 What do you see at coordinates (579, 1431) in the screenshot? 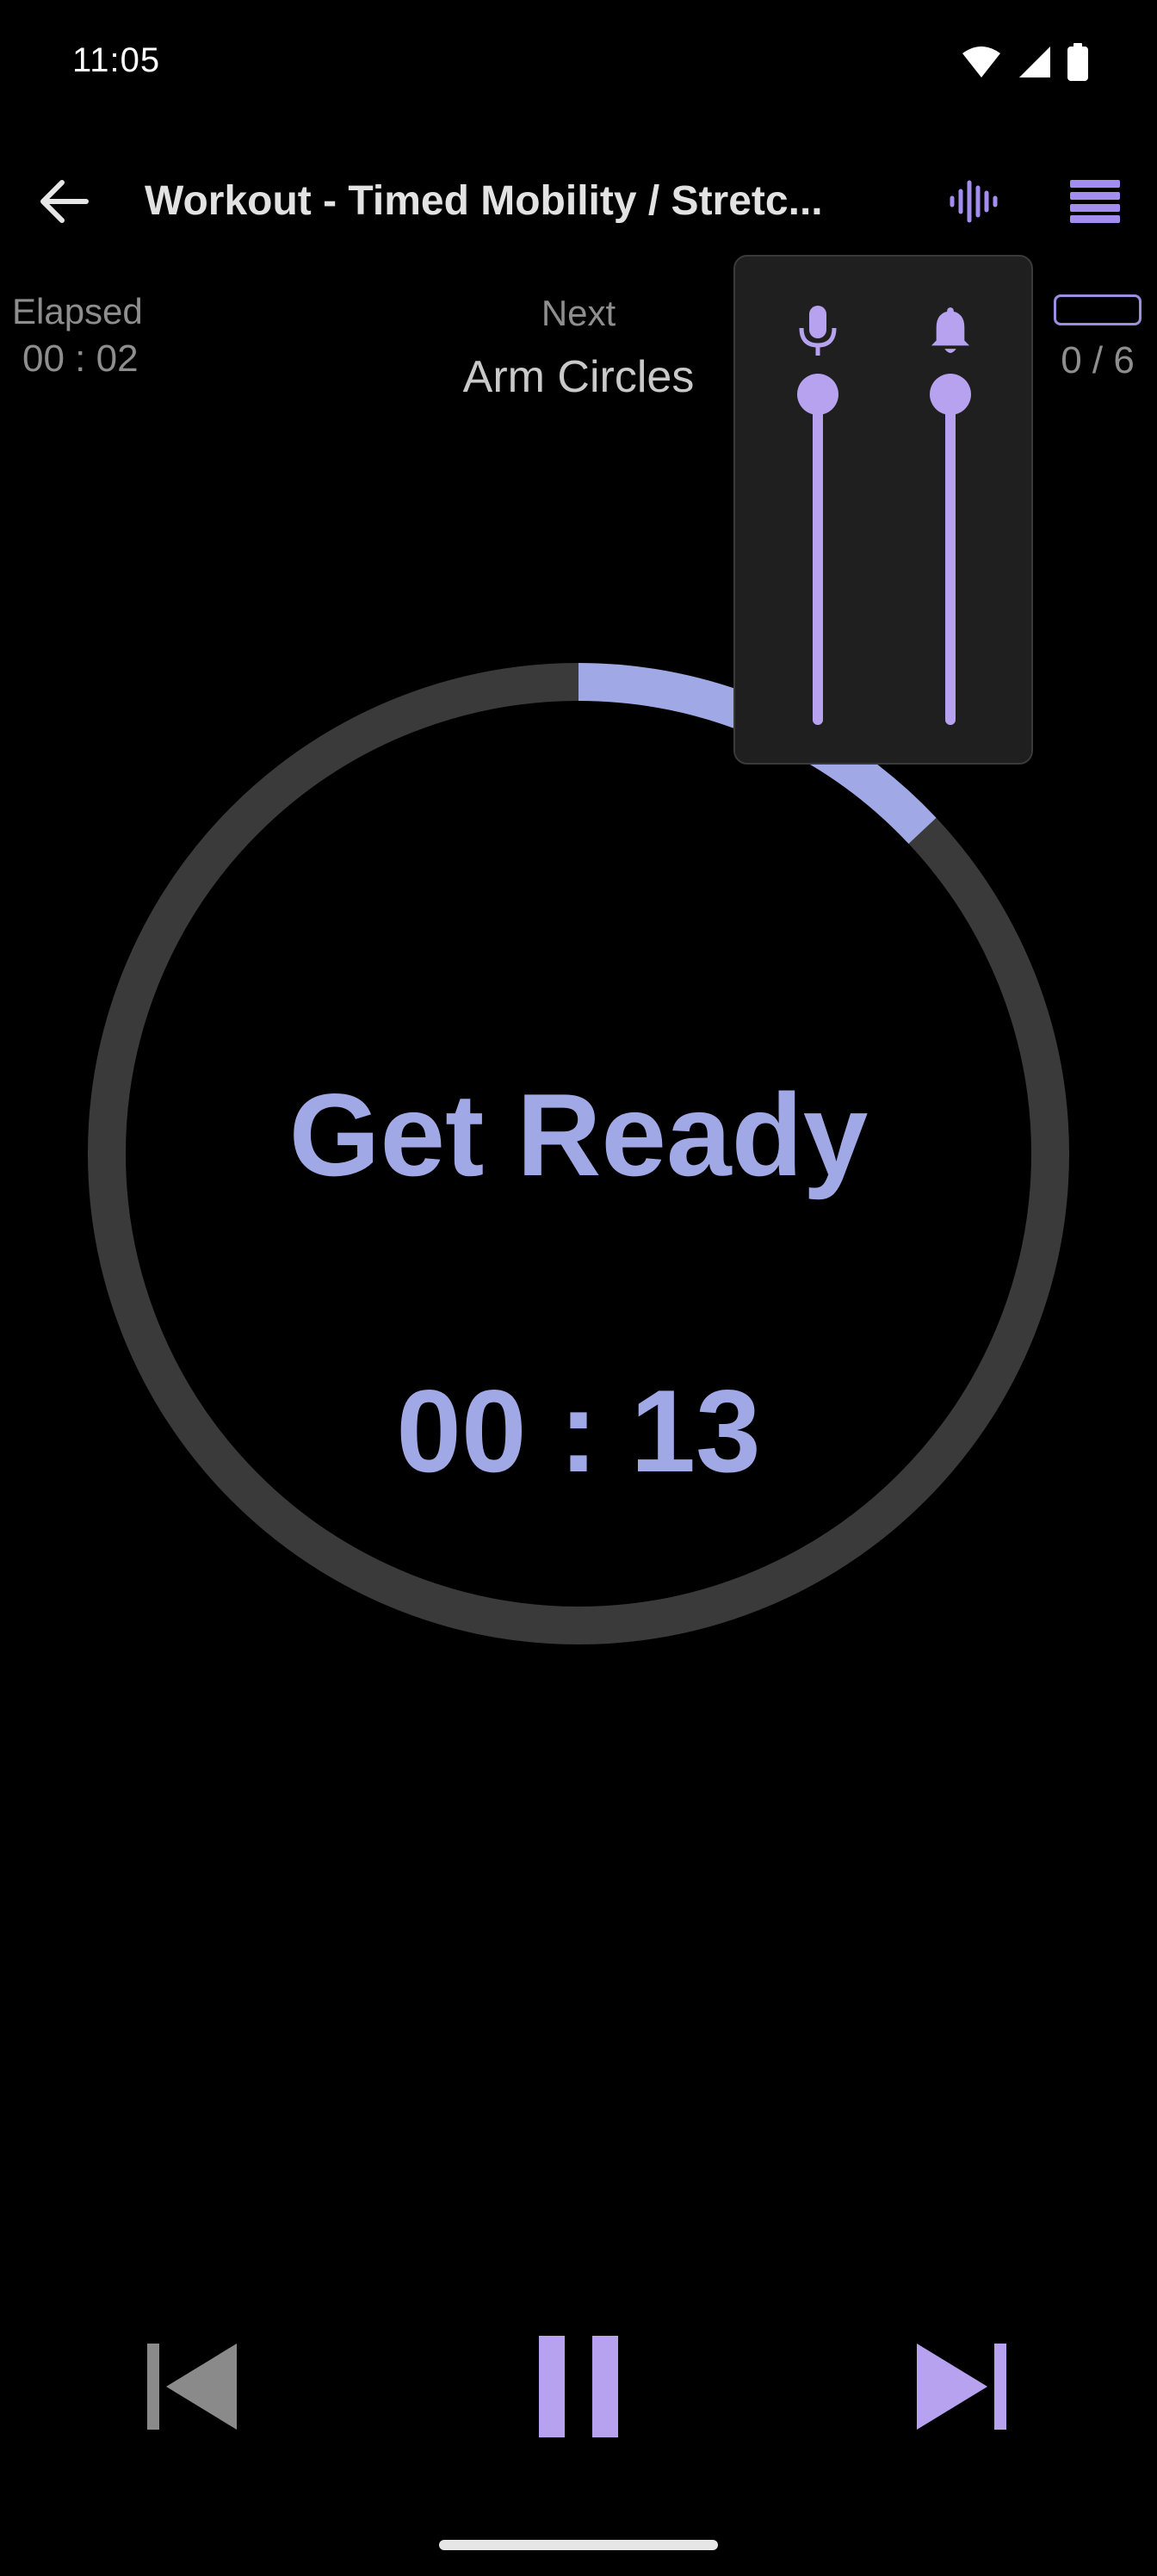
I see `countdown-timer: 00 : 13` at bounding box center [579, 1431].